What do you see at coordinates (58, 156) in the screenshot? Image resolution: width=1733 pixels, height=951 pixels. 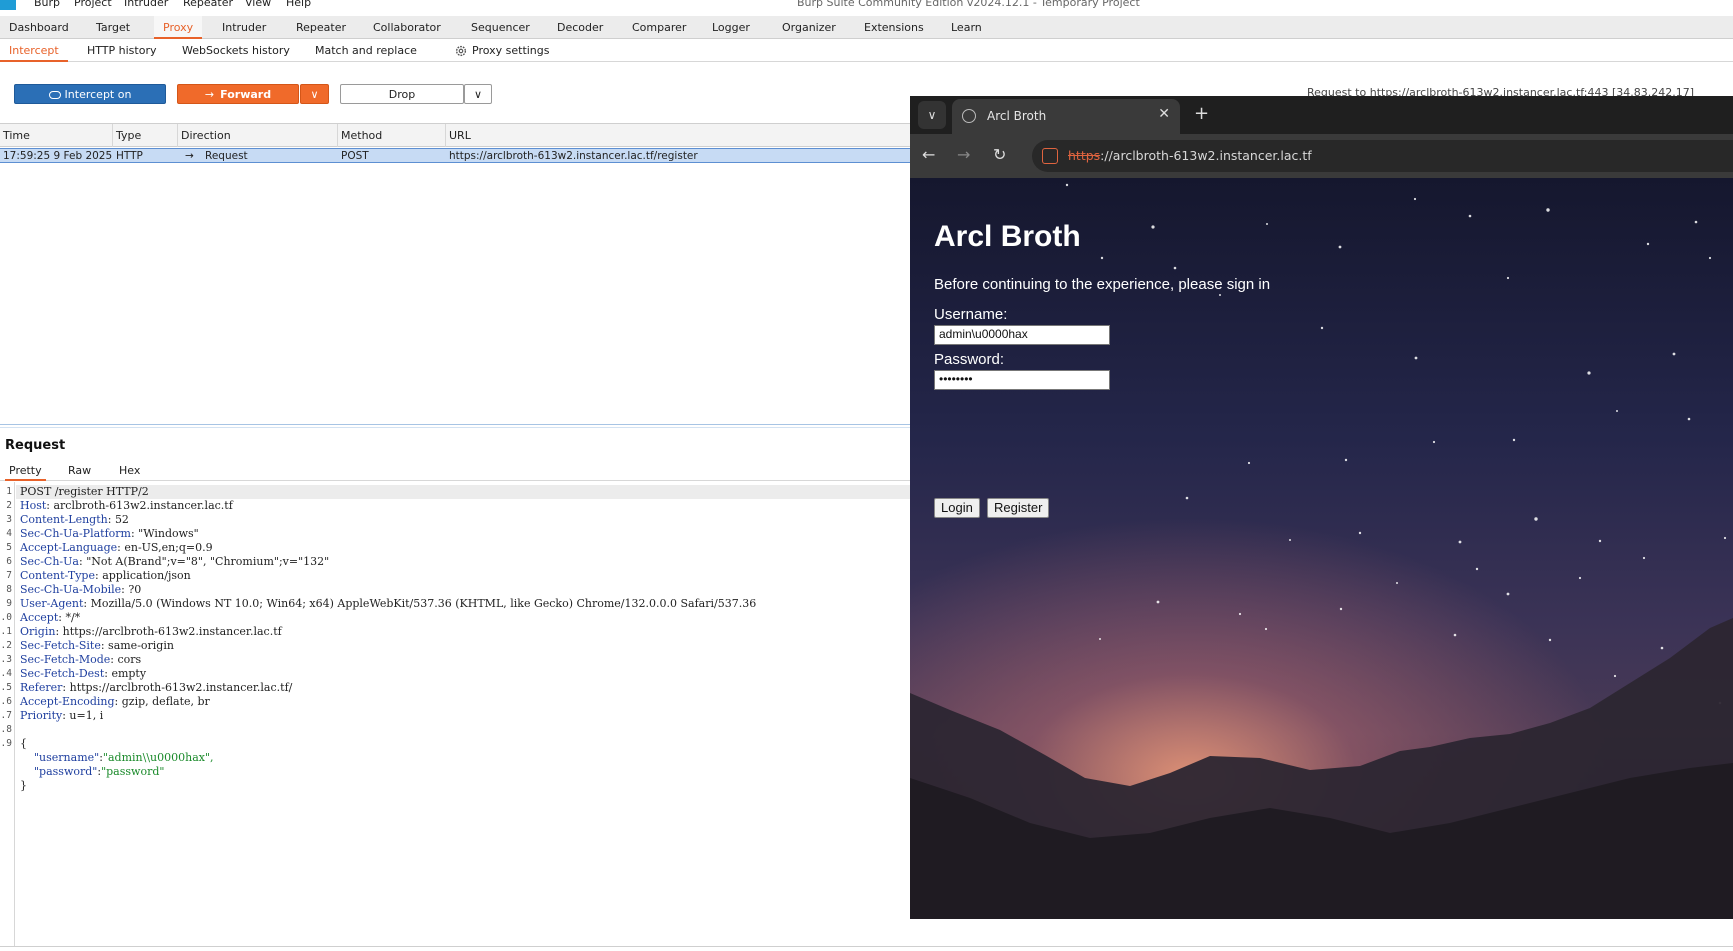 I see `row-time: 17:59:25 9 Feb 2025` at bounding box center [58, 156].